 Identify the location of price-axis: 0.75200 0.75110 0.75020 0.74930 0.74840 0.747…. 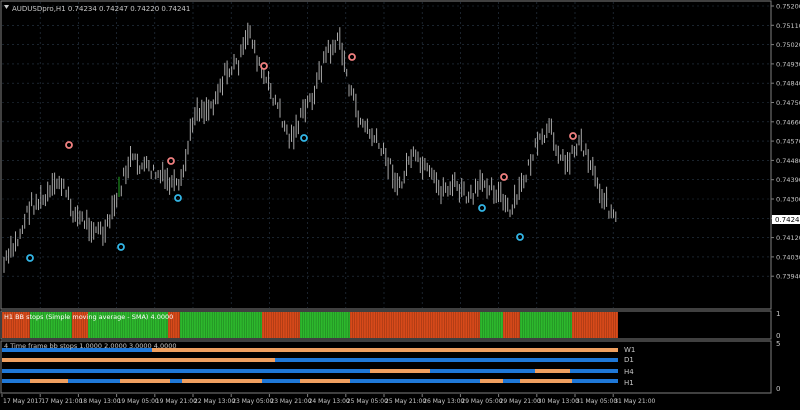
(785, 142).